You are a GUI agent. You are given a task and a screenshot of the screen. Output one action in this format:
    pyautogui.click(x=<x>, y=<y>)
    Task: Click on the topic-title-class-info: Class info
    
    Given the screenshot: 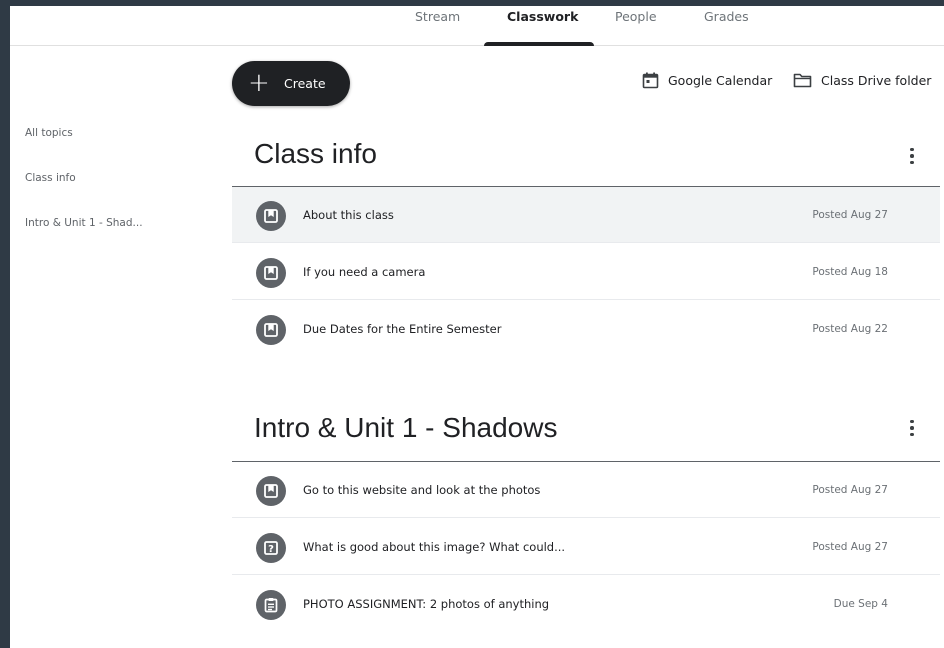 What is the action you would take?
    pyautogui.click(x=315, y=153)
    